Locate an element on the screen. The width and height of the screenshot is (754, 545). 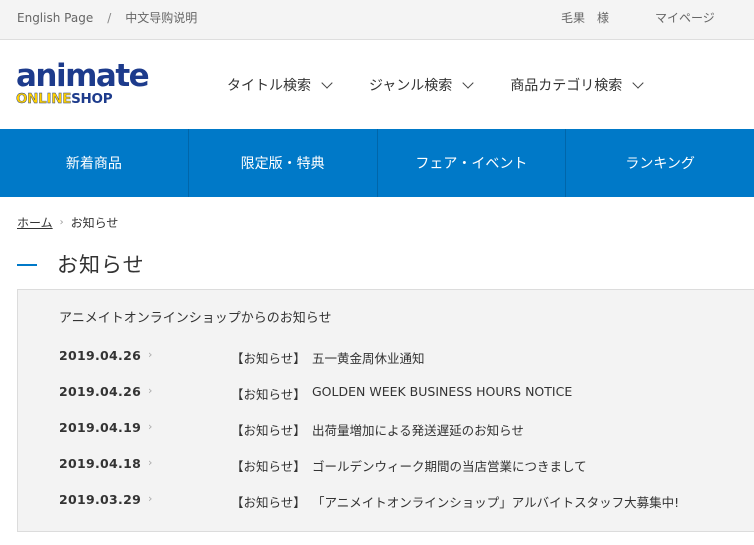
mypage-link: マイページ is located at coordinates (685, 17).